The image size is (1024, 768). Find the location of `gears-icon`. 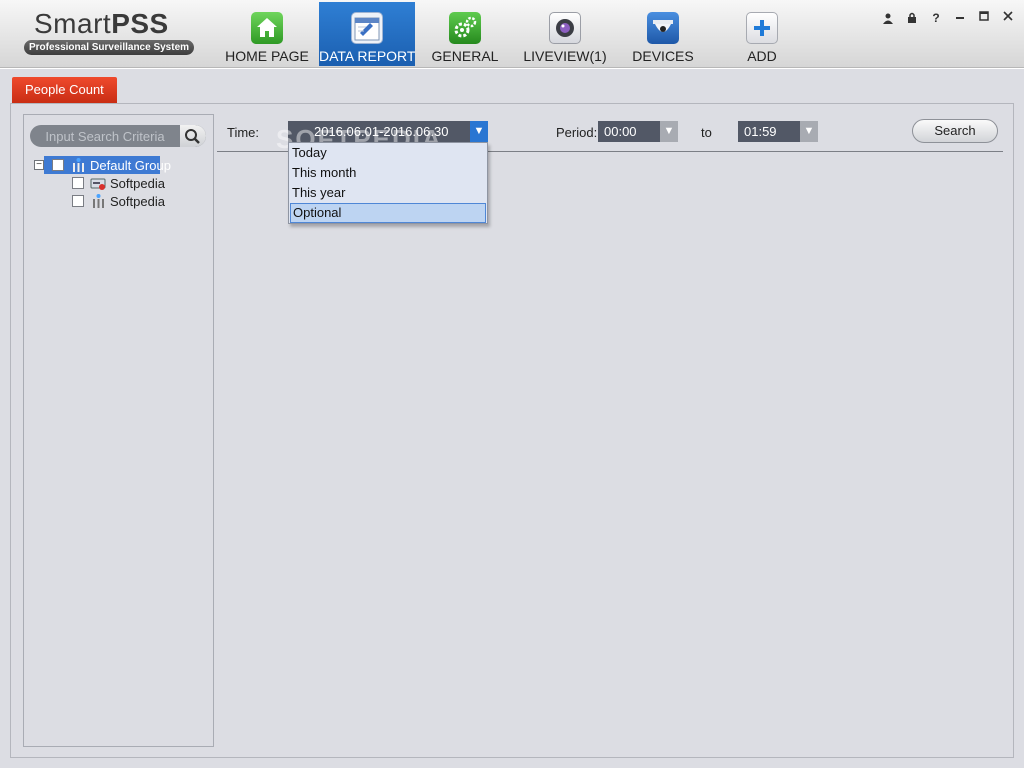

gears-icon is located at coordinates (465, 28).